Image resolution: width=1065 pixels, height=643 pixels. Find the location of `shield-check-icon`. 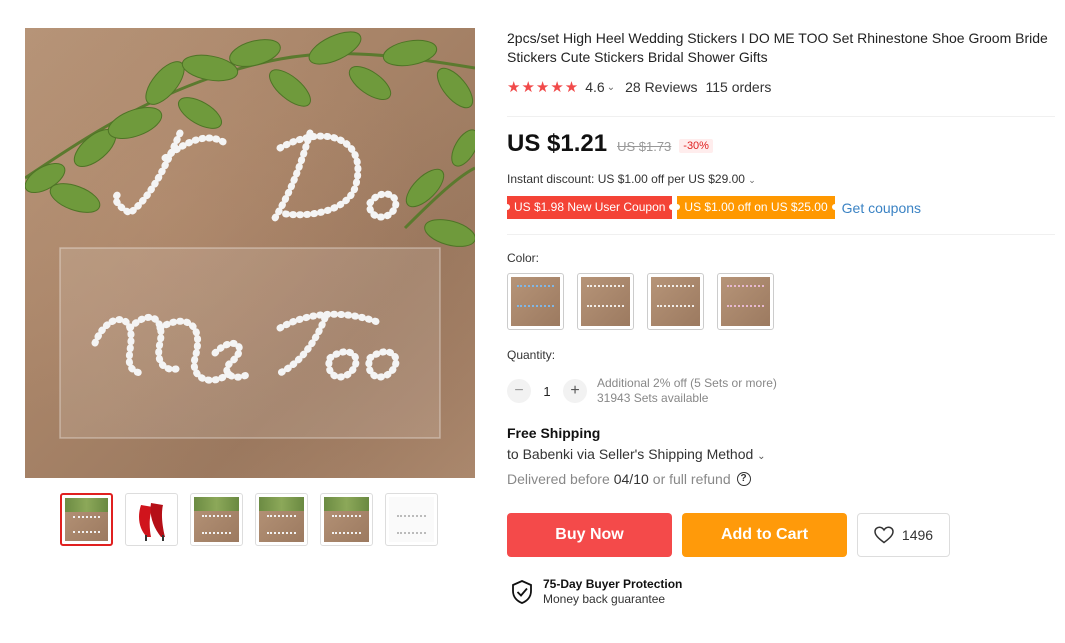

shield-check-icon is located at coordinates (522, 592).